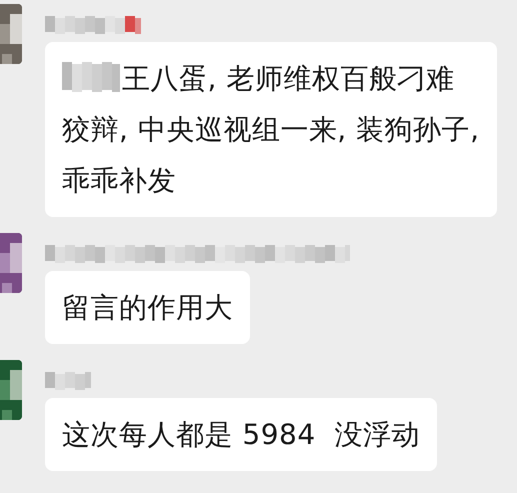 Image resolution: width=517 pixels, height=493 pixels. I want to click on message-bubble: 这次每人都是 5984 没浮动, so click(241, 434).